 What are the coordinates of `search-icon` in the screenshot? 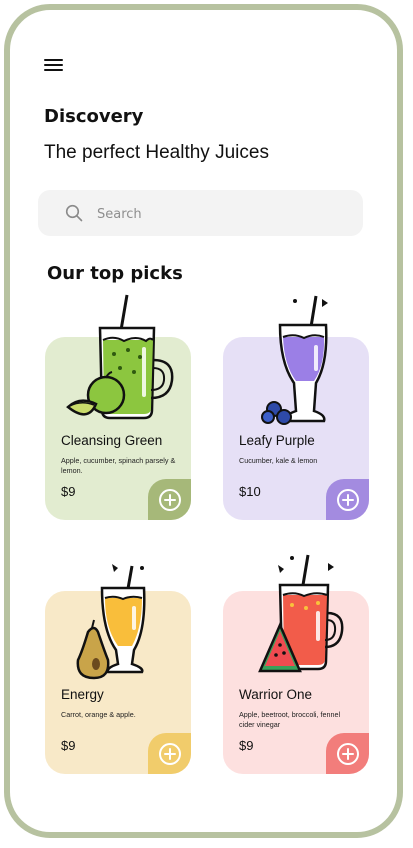 It's located at (74, 213).